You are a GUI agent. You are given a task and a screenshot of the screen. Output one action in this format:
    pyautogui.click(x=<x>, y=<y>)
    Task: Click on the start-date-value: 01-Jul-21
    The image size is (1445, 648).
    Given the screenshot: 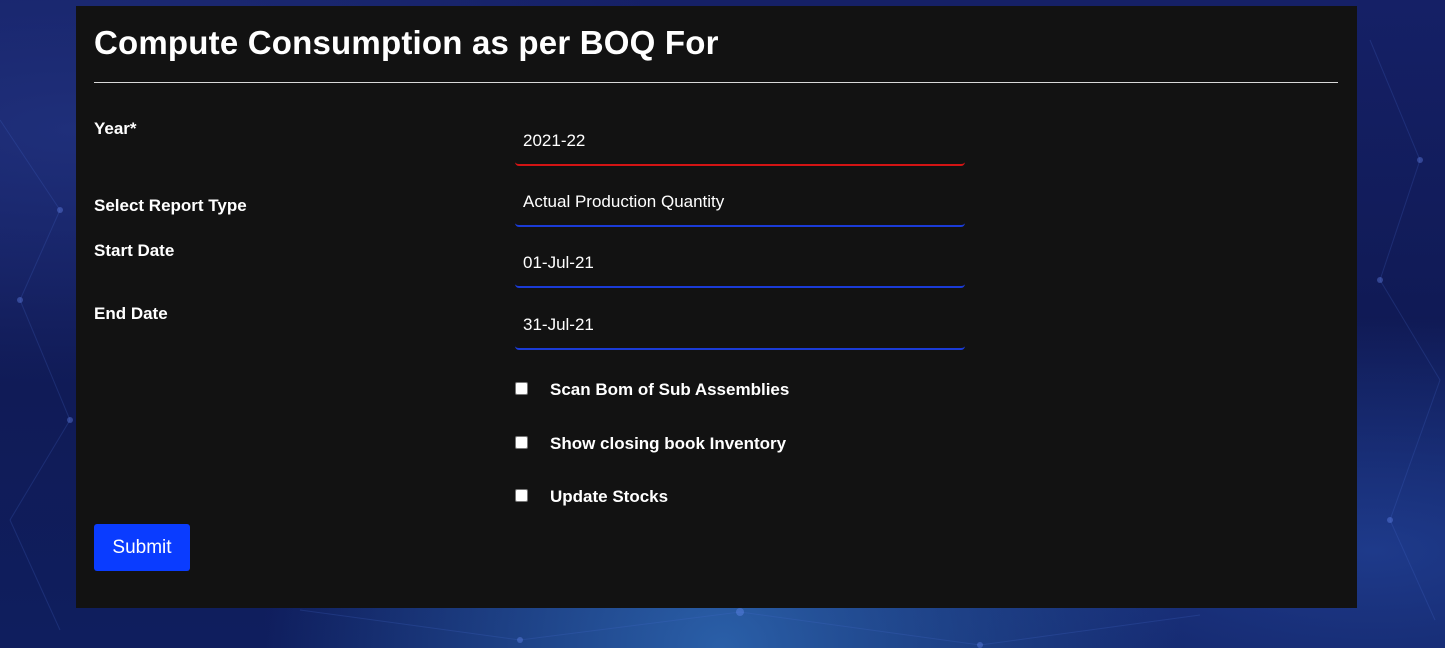 What is the action you would take?
    pyautogui.click(x=558, y=262)
    